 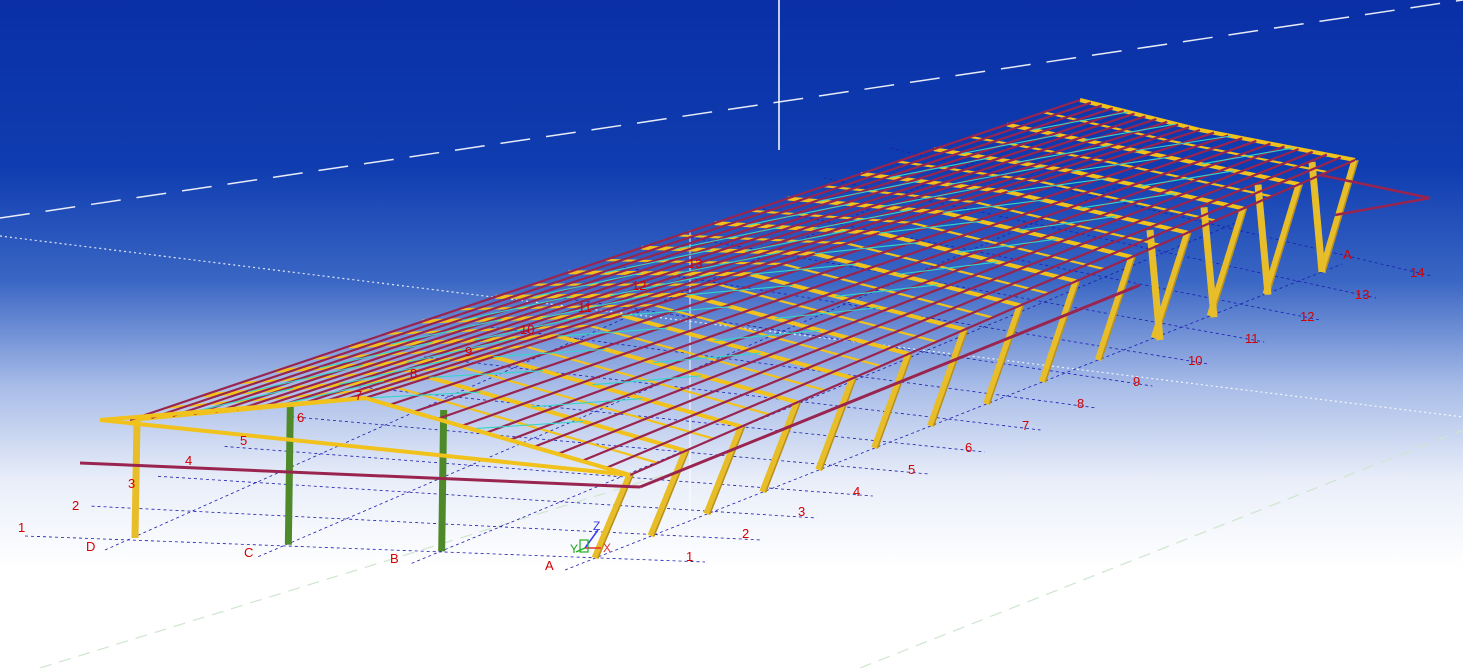 I want to click on grid-label-row-right: 12, so click(x=1307, y=316).